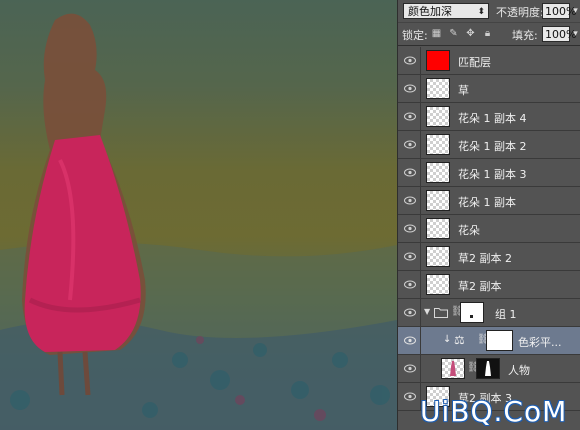 This screenshot has height=430, width=580. Describe the element at coordinates (441, 313) in the screenshot. I see `folder-icon` at that location.